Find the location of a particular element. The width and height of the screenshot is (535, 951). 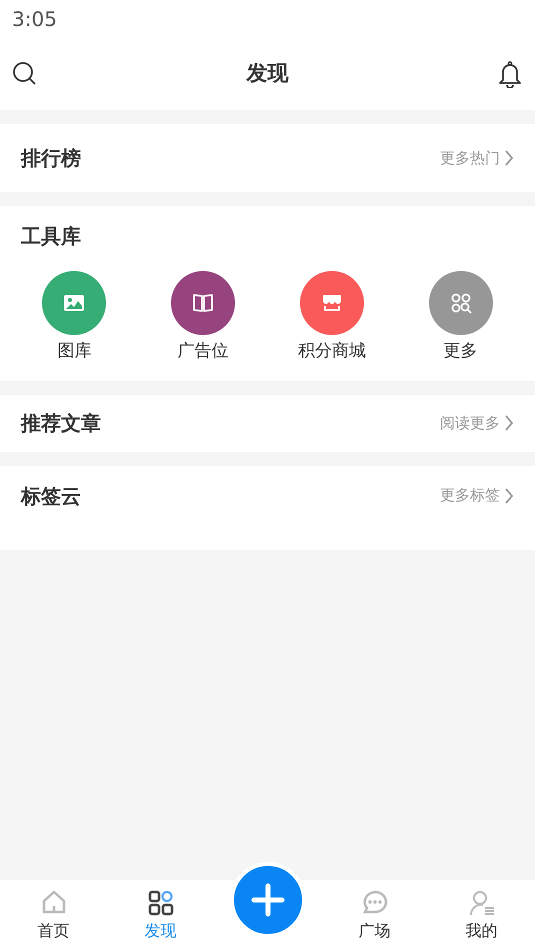

section-title: 排行榜 is located at coordinates (51, 158).